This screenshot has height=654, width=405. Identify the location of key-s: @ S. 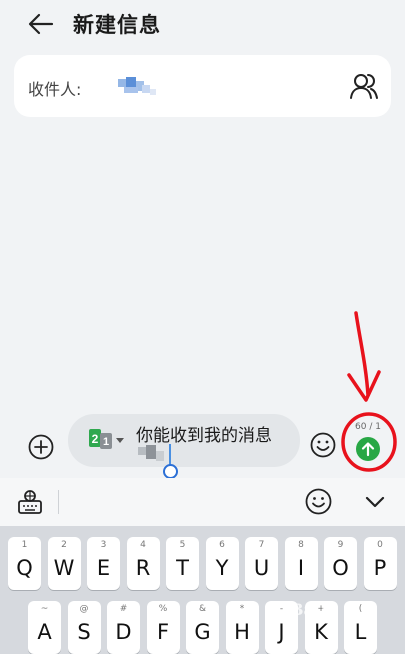
(84, 627).